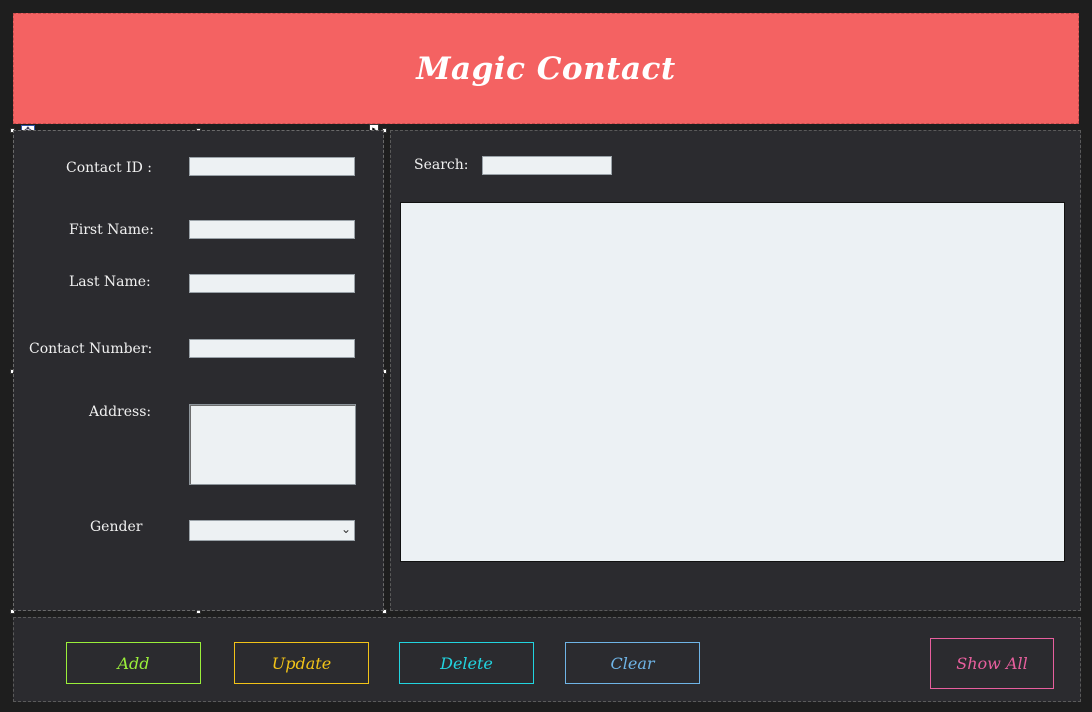 This screenshot has width=1092, height=712. What do you see at coordinates (120, 412) in the screenshot?
I see `address-label: Address:` at bounding box center [120, 412].